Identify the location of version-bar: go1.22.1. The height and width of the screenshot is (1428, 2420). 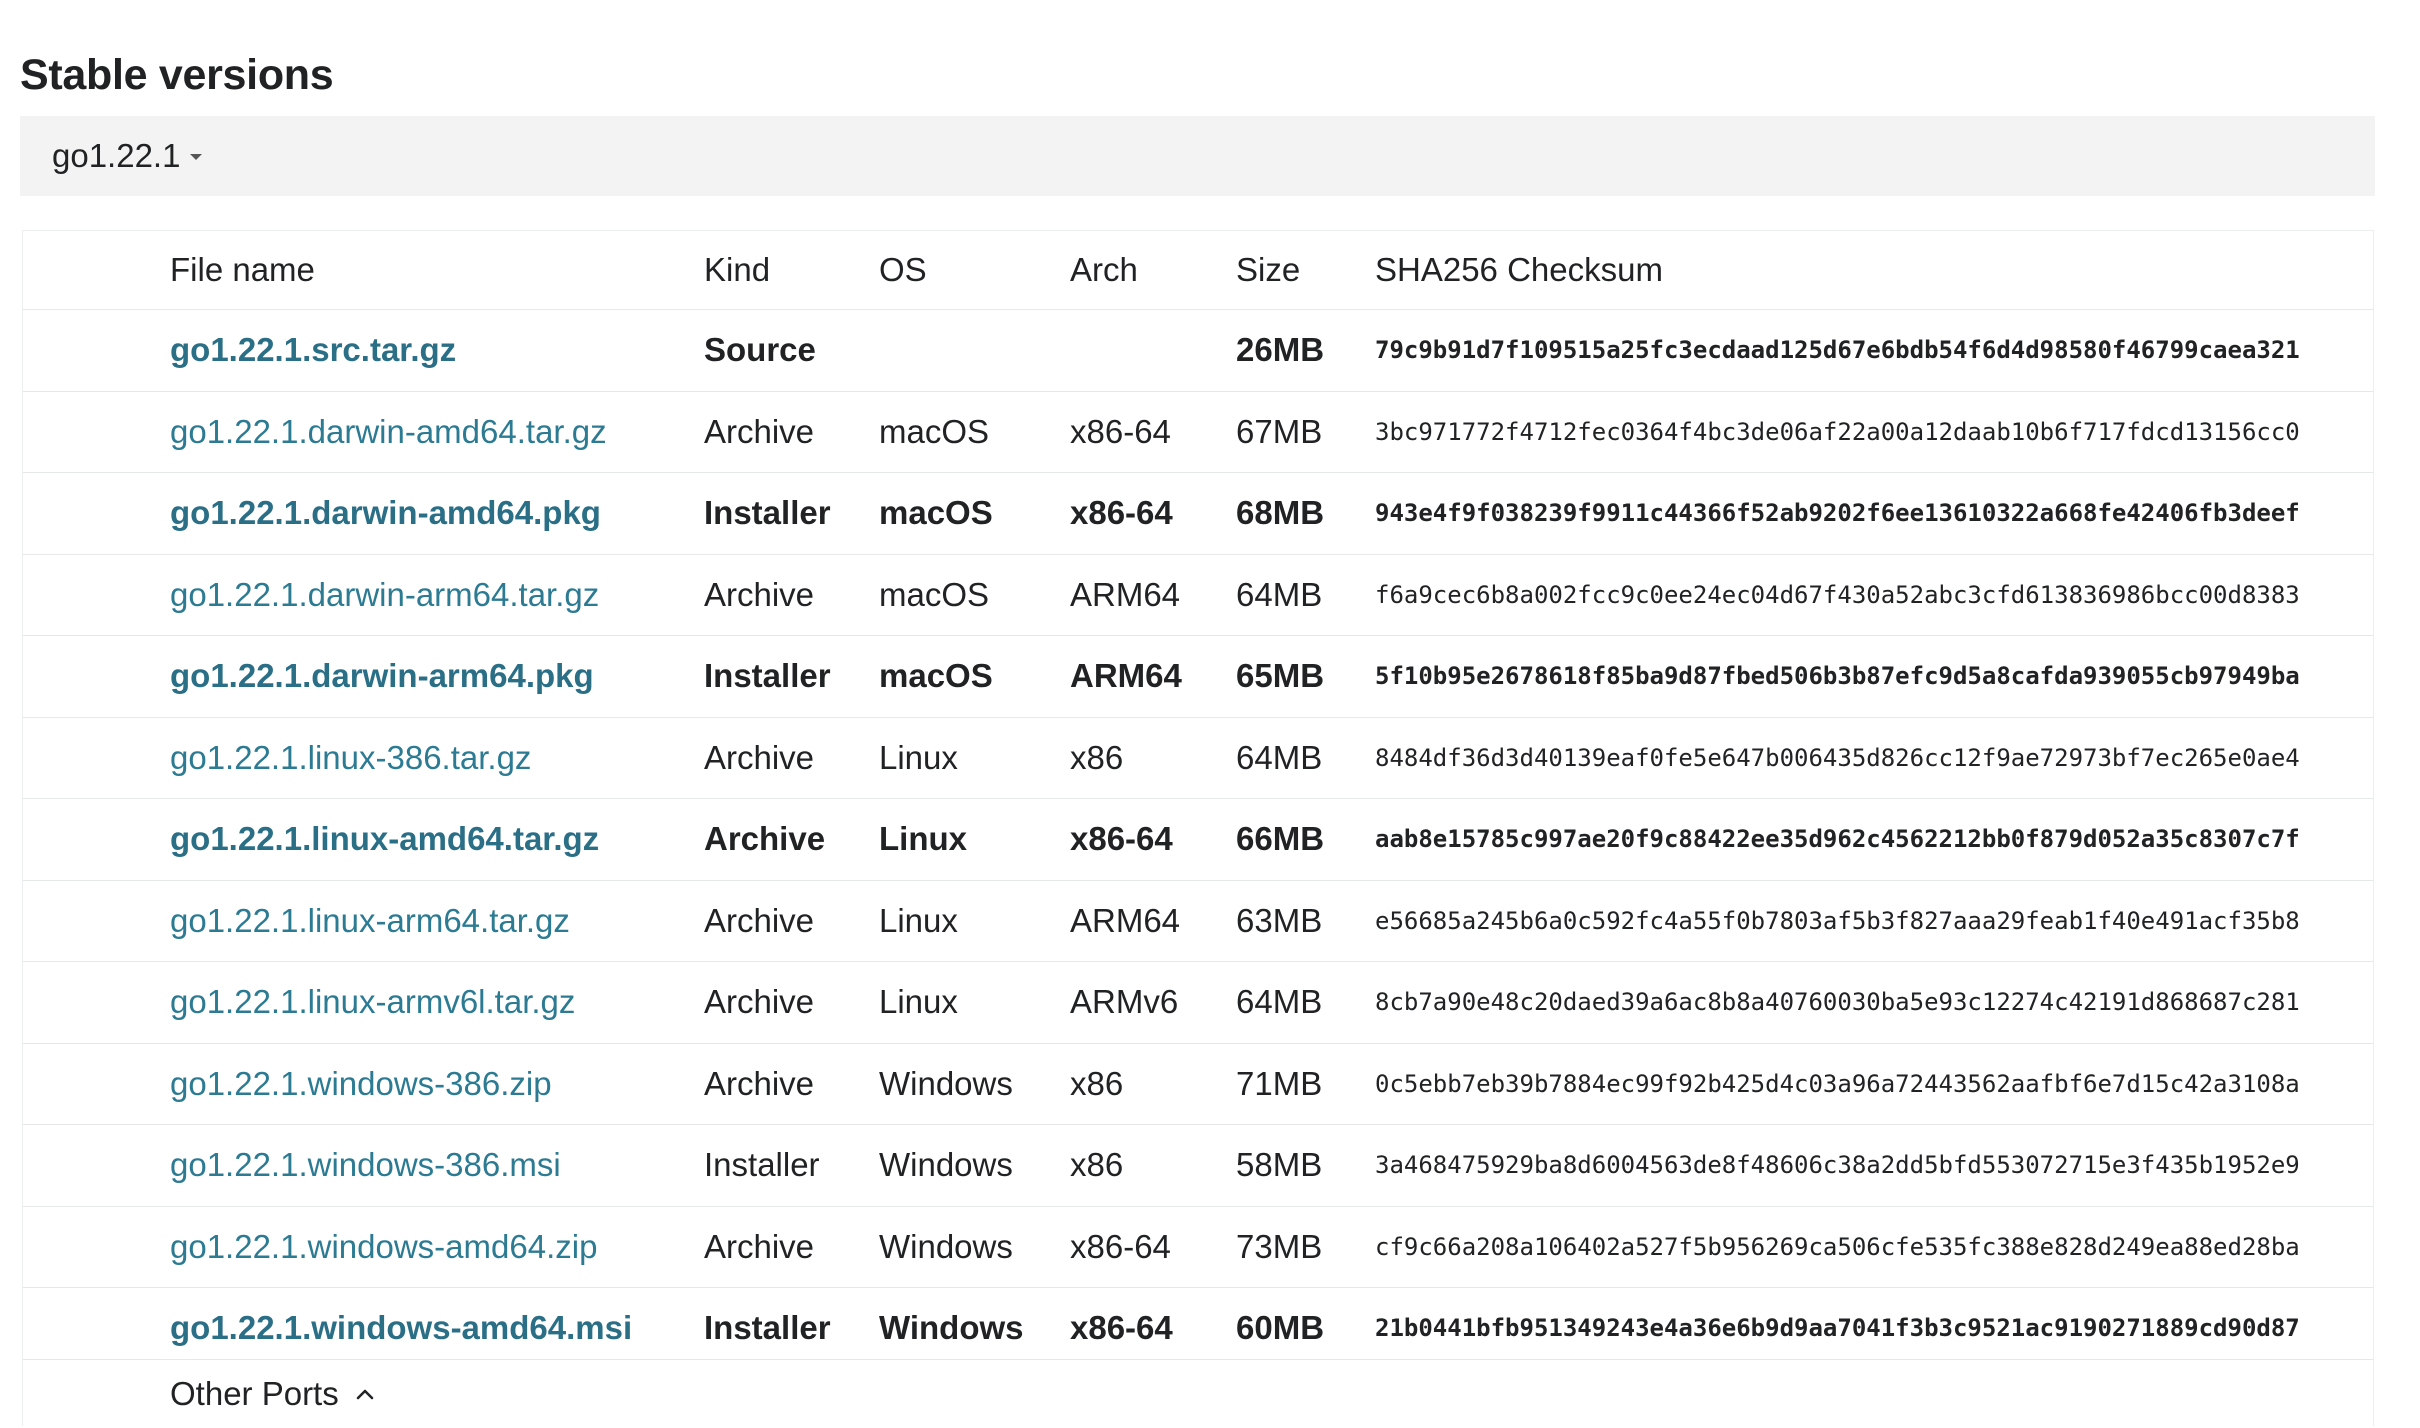
(1197, 156).